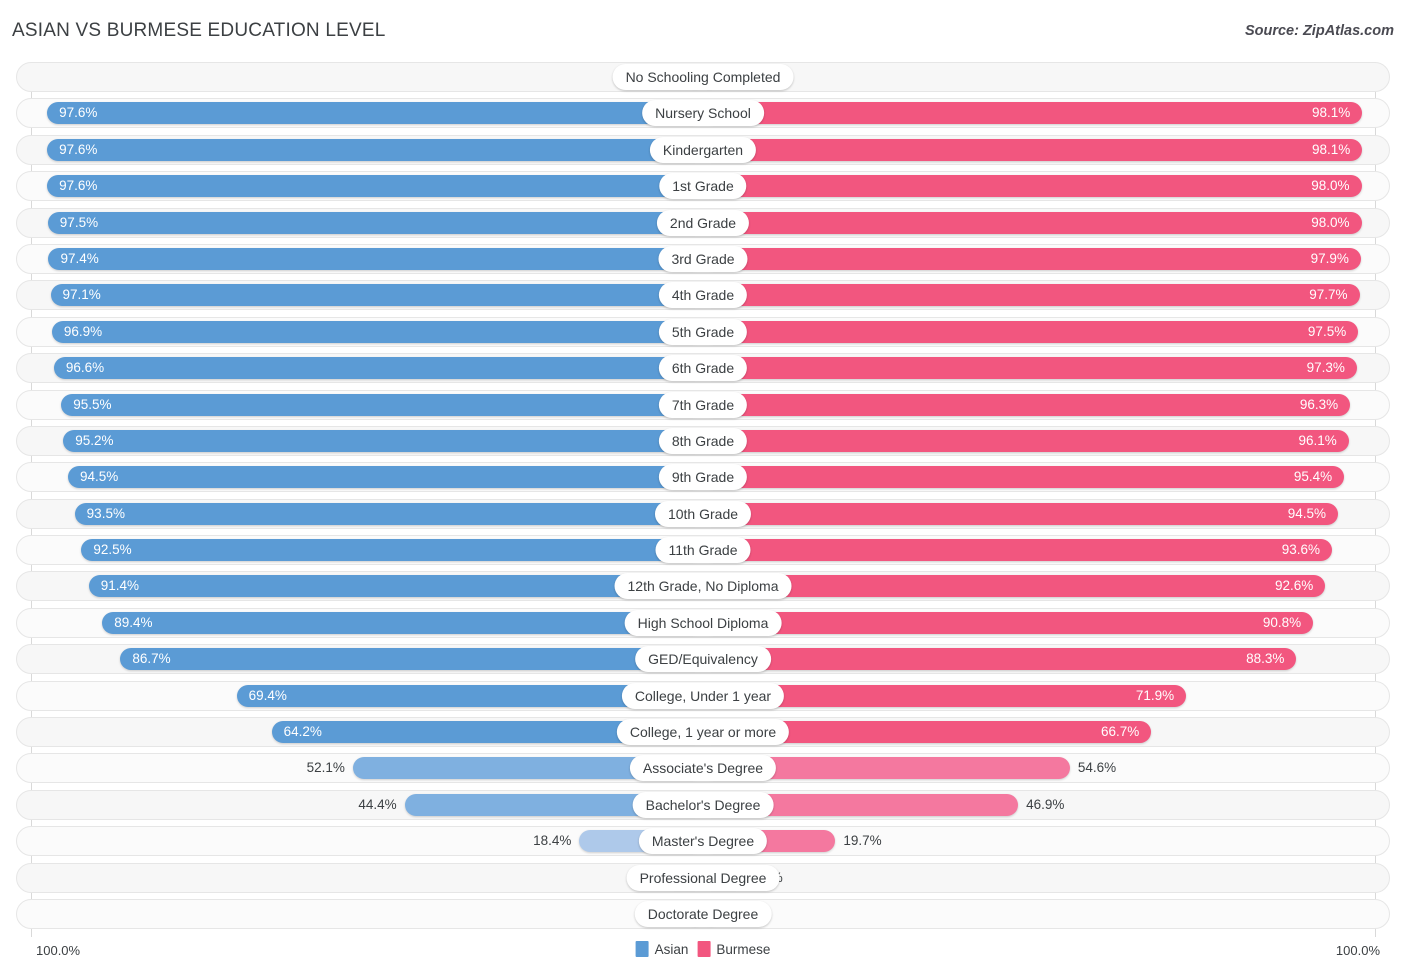 The width and height of the screenshot is (1406, 975). I want to click on chart-row: 91.4%92.6%12th Grade, No Diploma, so click(703, 586).